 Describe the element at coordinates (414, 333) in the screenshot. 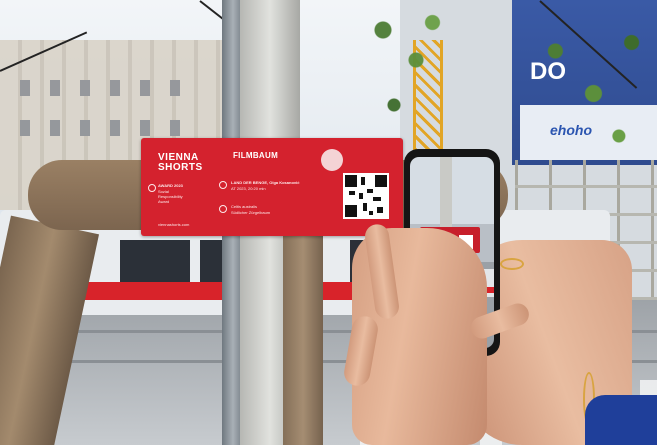

I see `left-hand` at that location.